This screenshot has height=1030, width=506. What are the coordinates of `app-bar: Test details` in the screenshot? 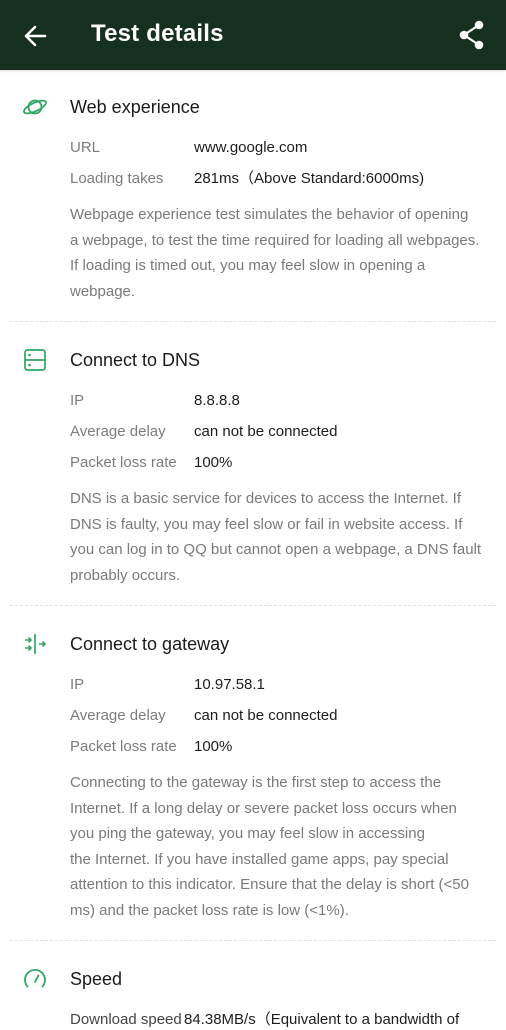 It's located at (253, 35).